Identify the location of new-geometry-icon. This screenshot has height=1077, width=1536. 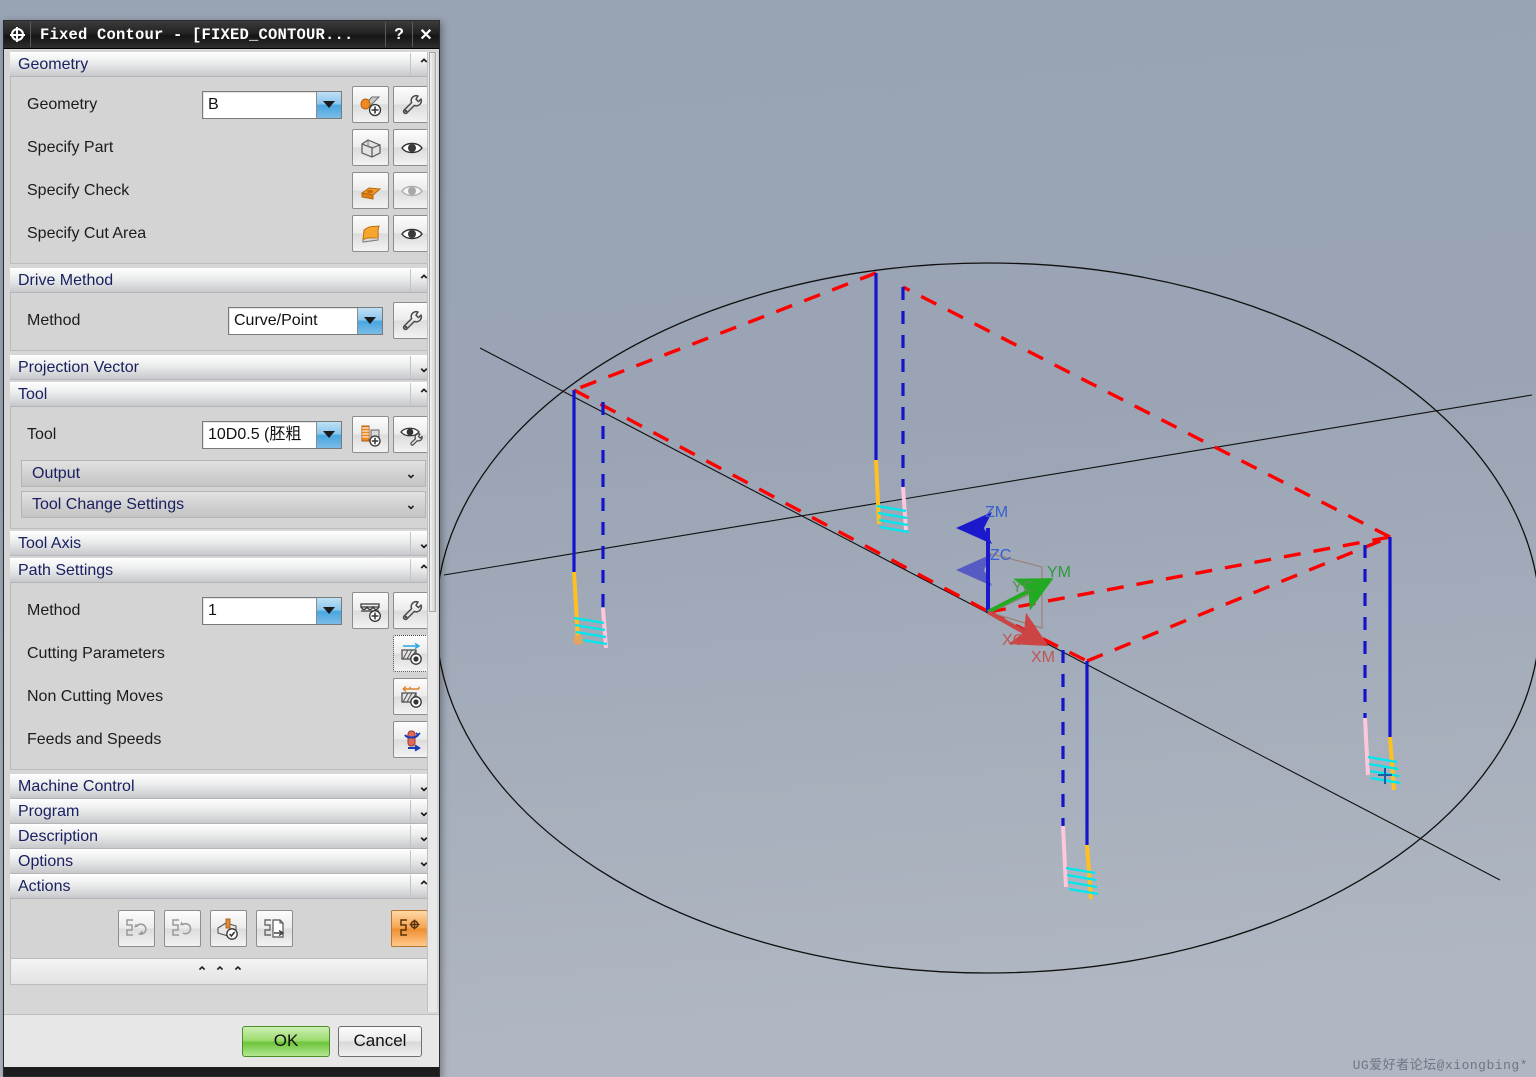
(370, 104).